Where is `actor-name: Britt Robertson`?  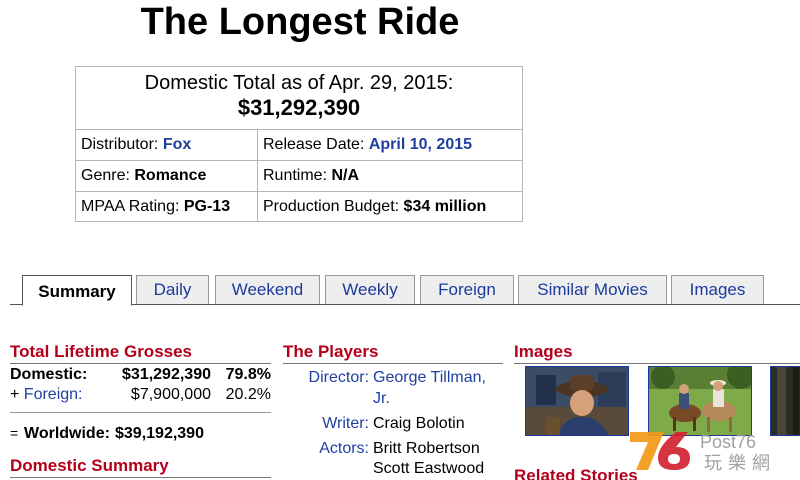
actor-name: Britt Robertson is located at coordinates (426, 448).